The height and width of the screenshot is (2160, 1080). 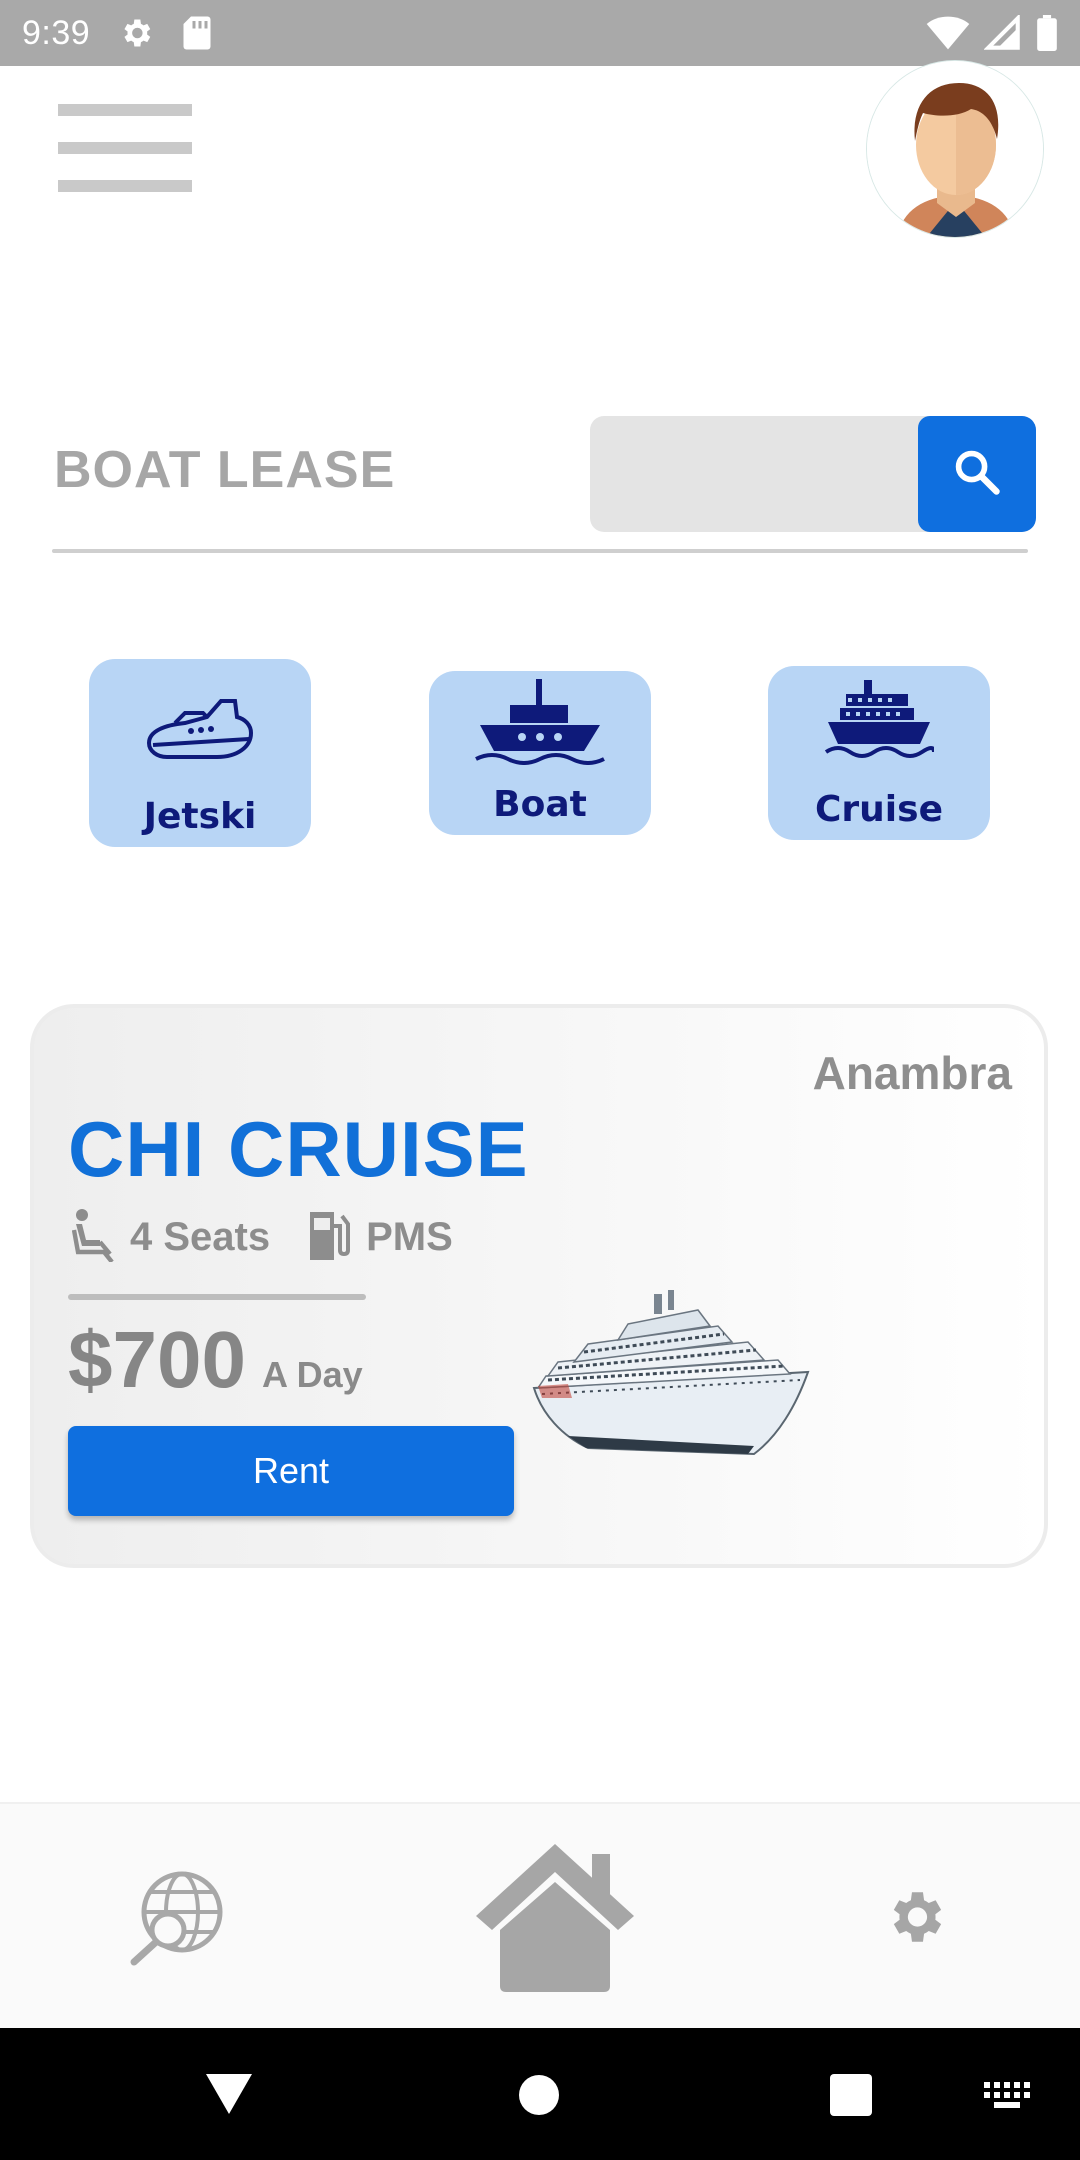 I want to click on search-box, so click(x=813, y=474).